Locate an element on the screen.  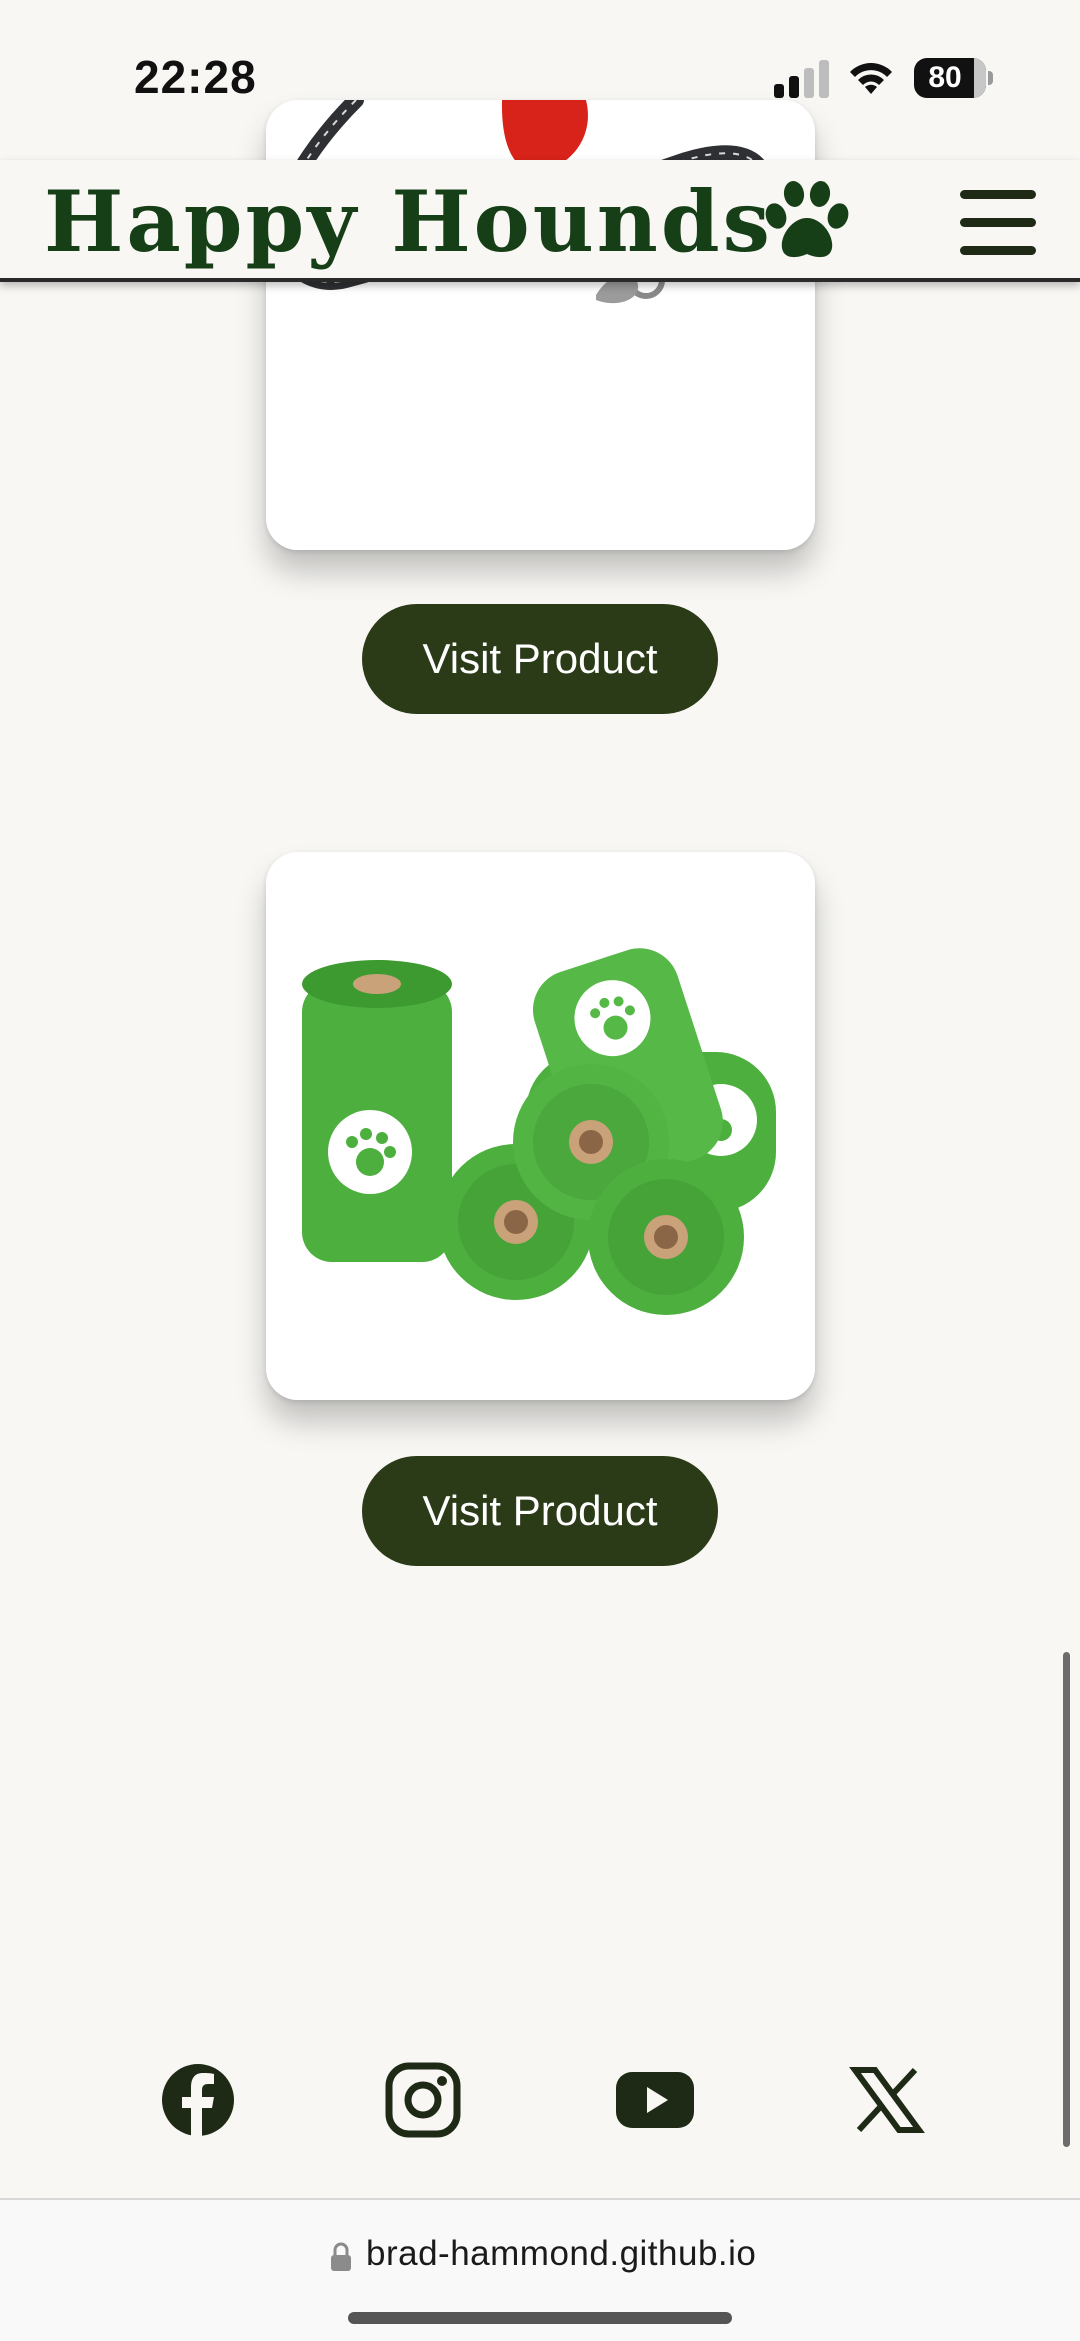
hamburger-menu-icon is located at coordinates (998, 222).